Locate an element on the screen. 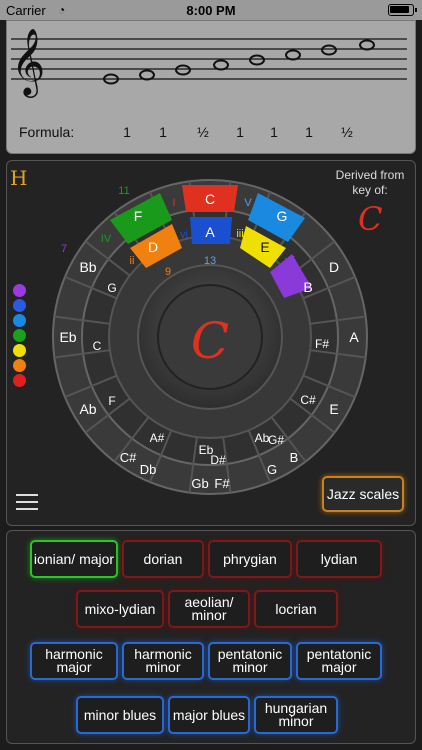 The height and width of the screenshot is (750, 422). scale-button-minor-blues: minor blues is located at coordinates (120, 715).